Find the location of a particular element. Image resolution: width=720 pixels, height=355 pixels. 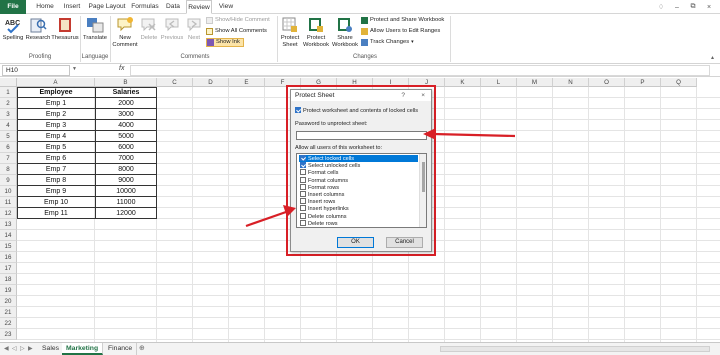

row-header-23: 23 is located at coordinates (8, 334).